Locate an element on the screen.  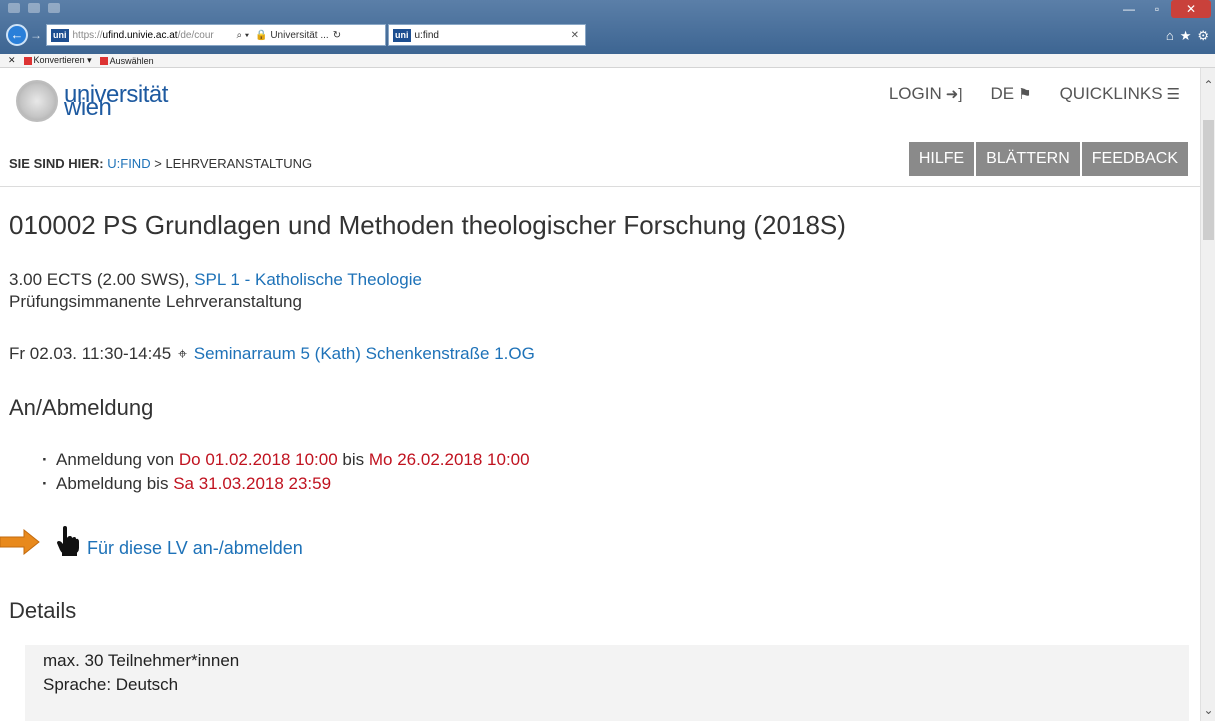
back-button: ← is located at coordinates (17, 35).